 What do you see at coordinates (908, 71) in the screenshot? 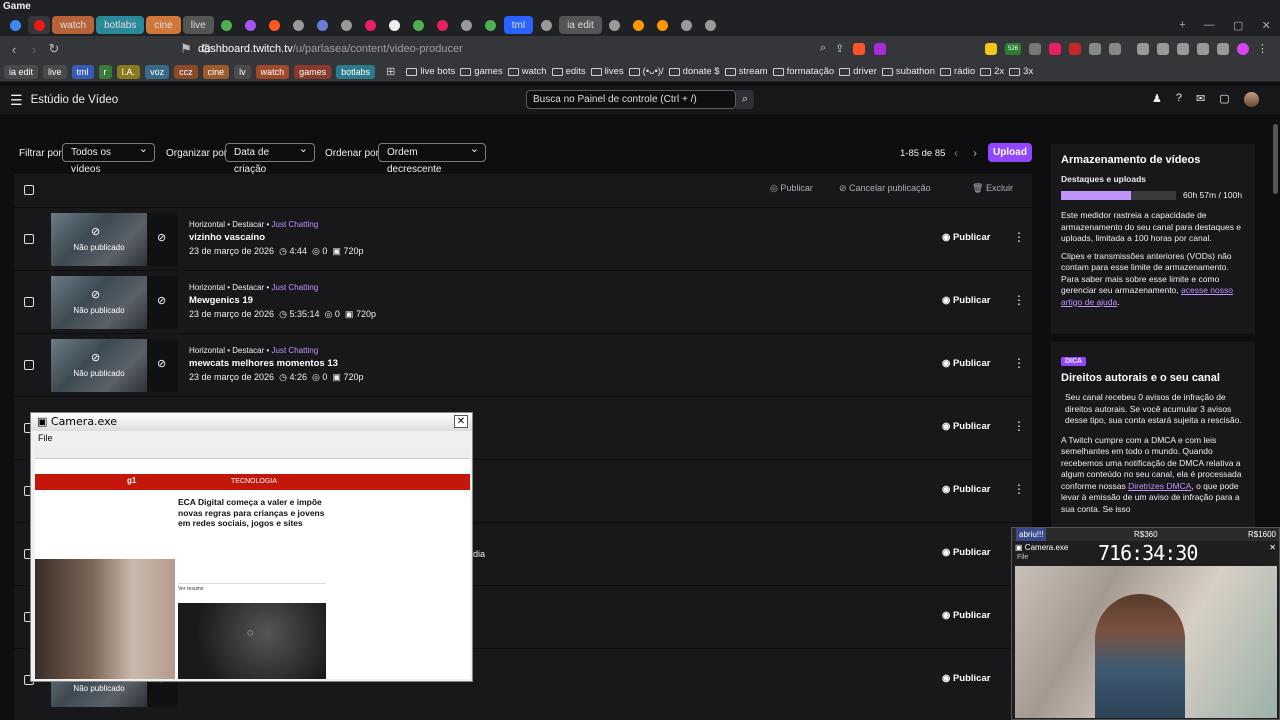
I see `bookmark-item: subathon` at bounding box center [908, 71].